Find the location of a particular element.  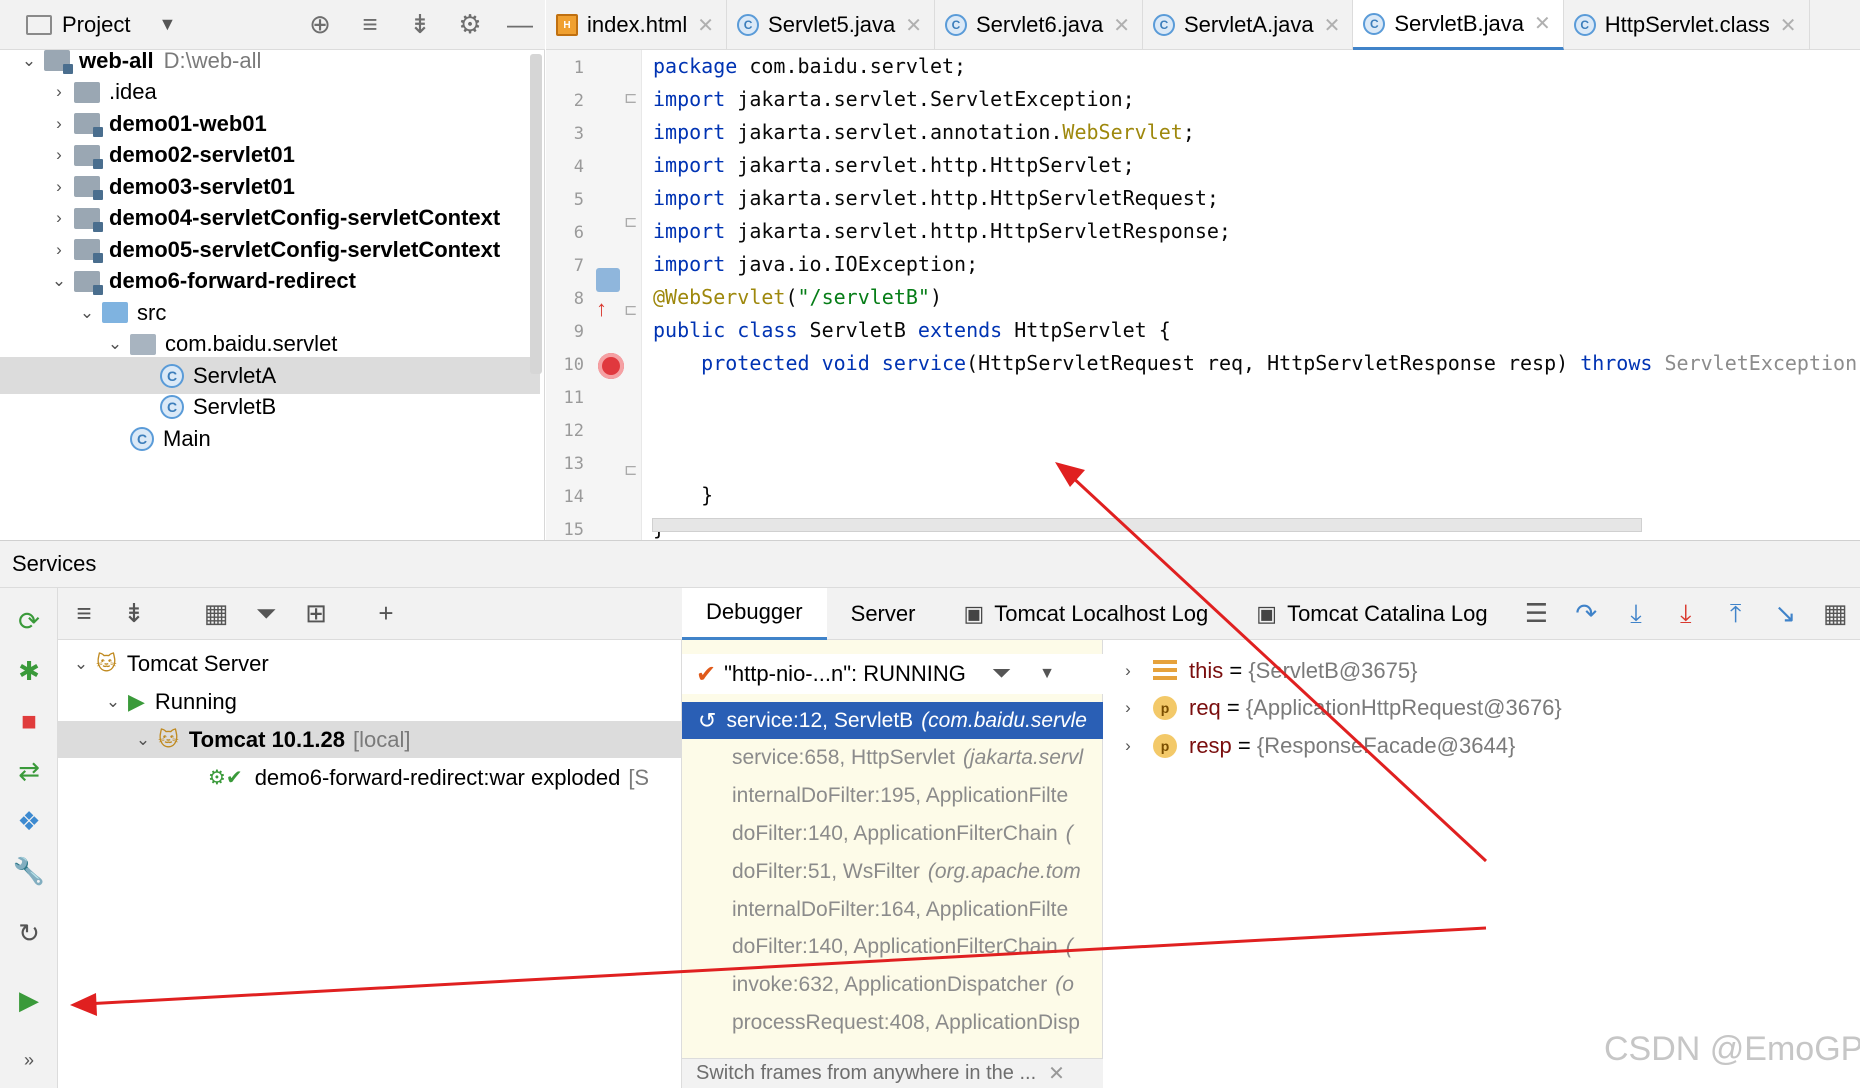

minimize-icon: — is located at coordinates (520, 24).